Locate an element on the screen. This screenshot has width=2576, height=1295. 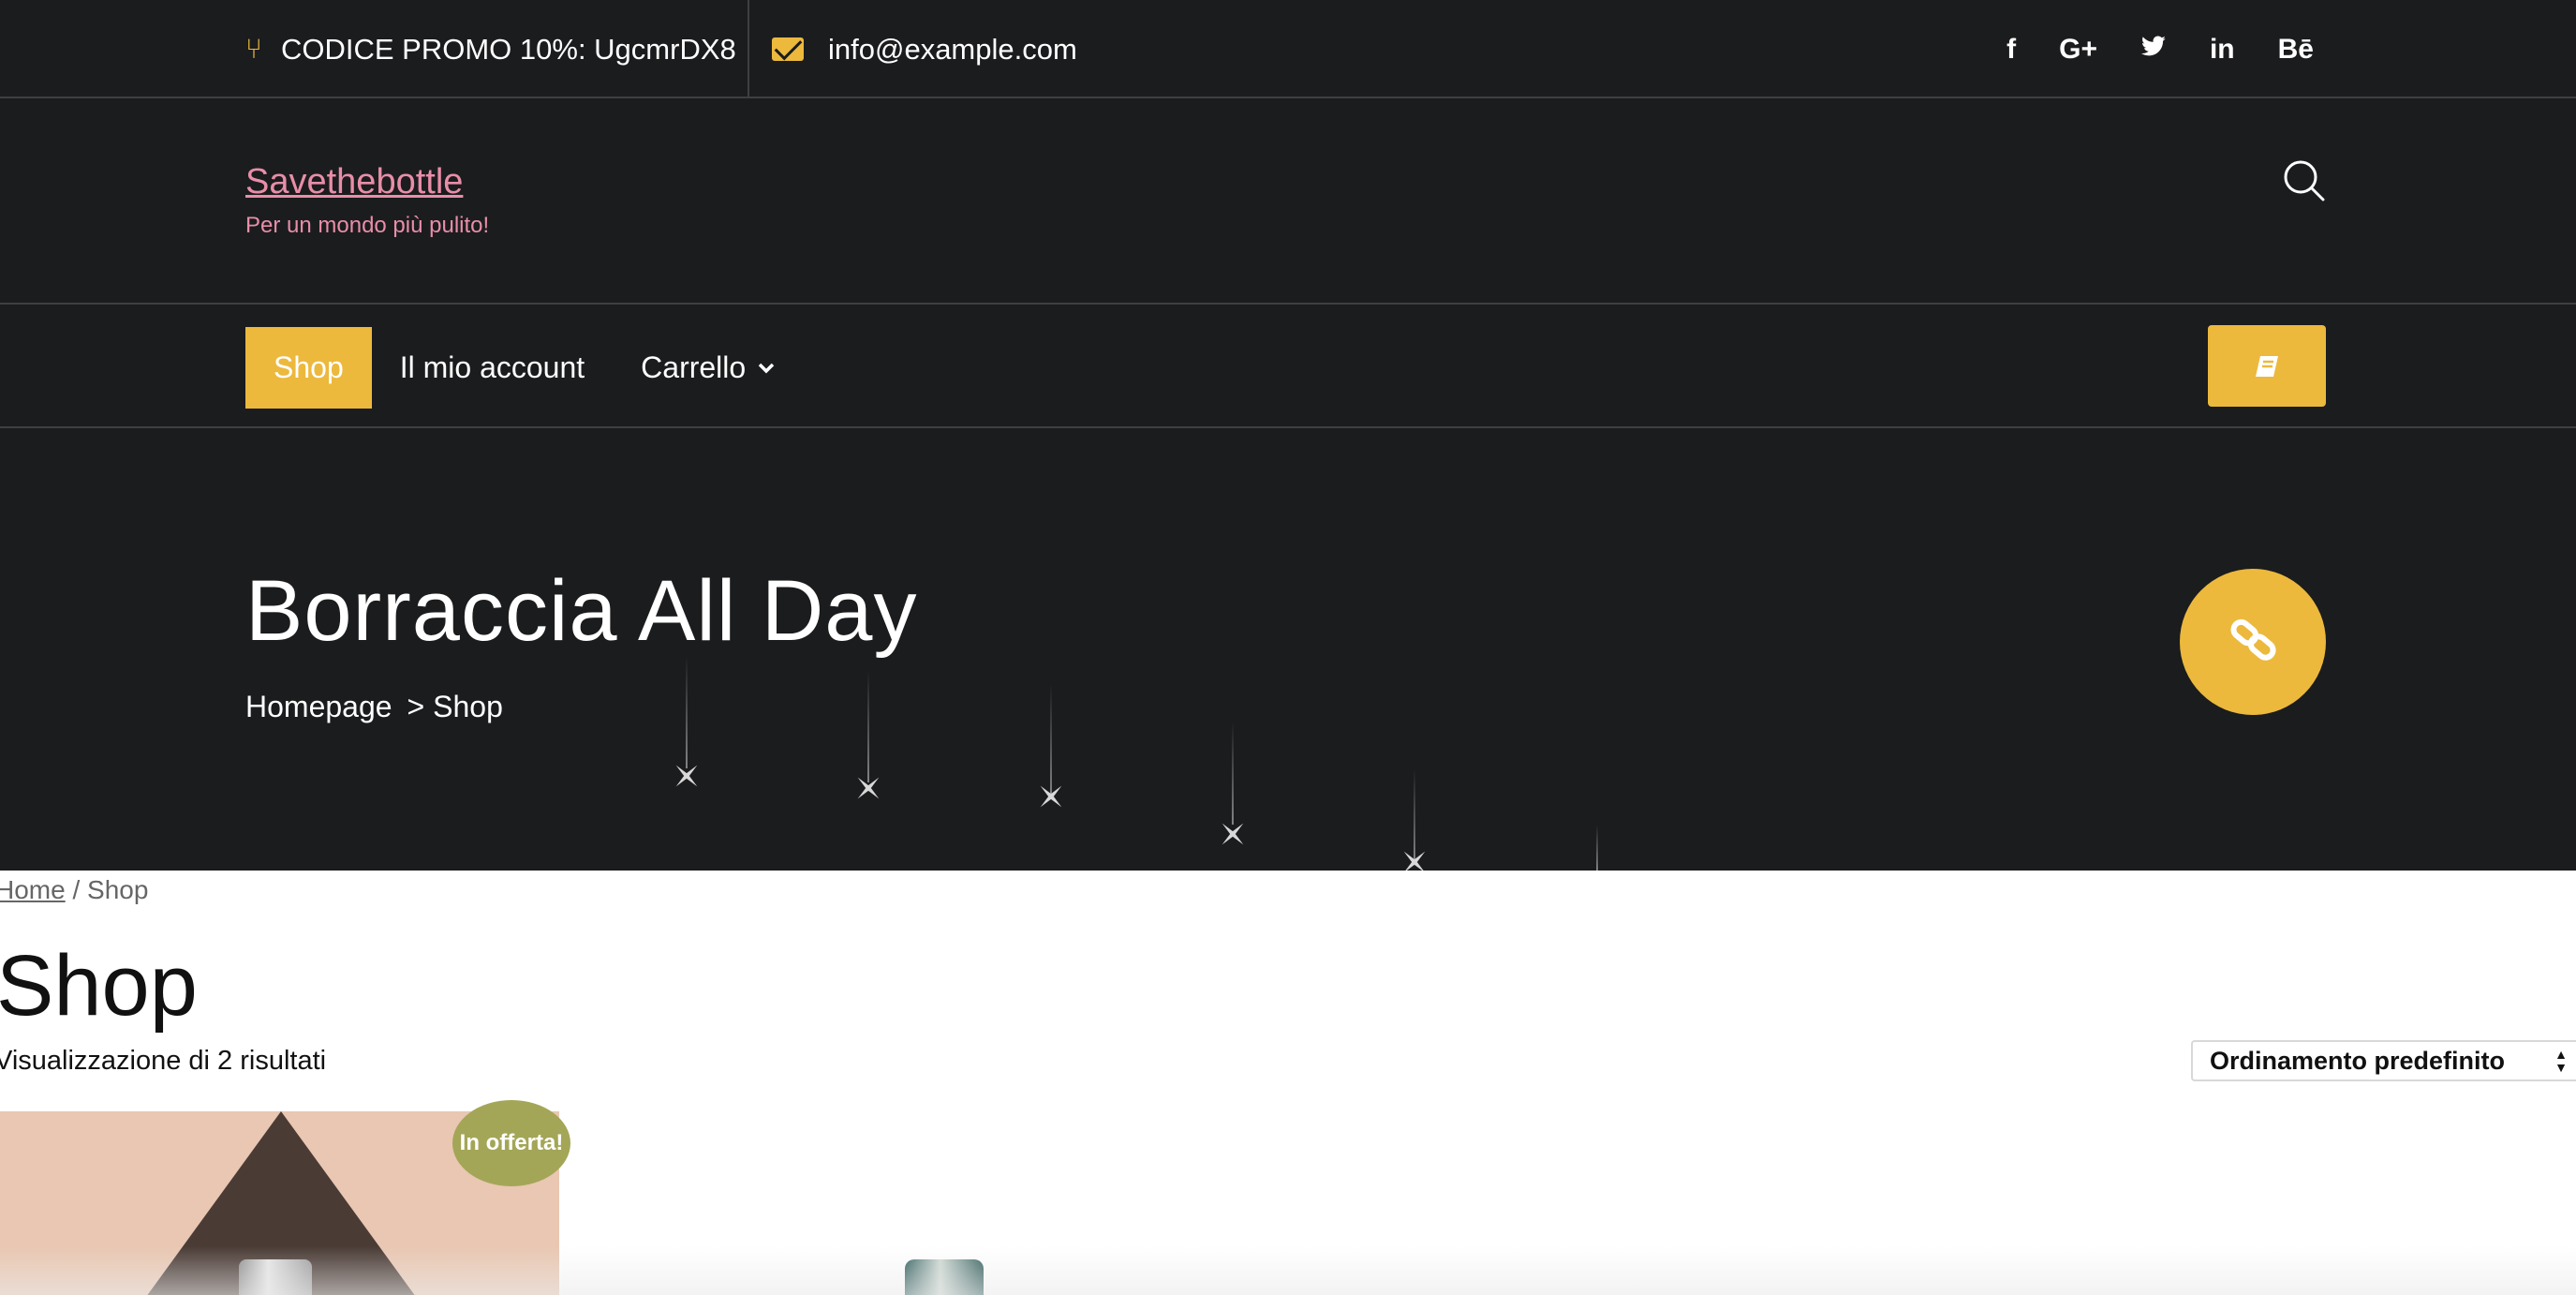
book-button is located at coordinates (2267, 366).